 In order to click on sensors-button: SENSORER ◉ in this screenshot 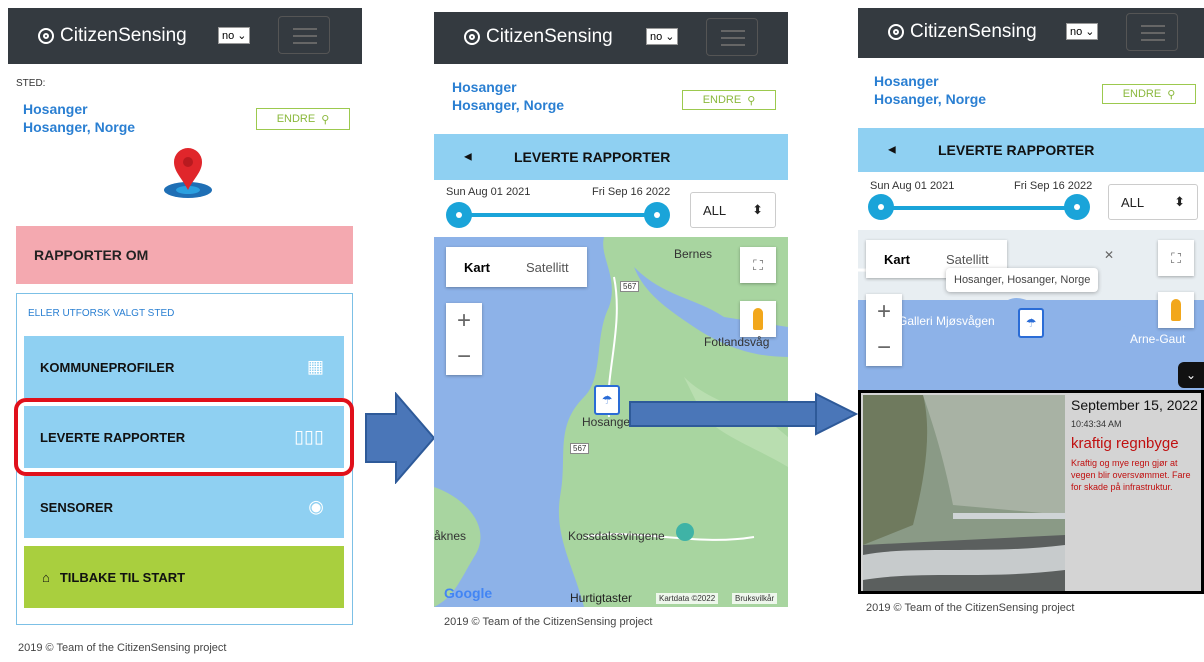, I will do `click(184, 507)`.